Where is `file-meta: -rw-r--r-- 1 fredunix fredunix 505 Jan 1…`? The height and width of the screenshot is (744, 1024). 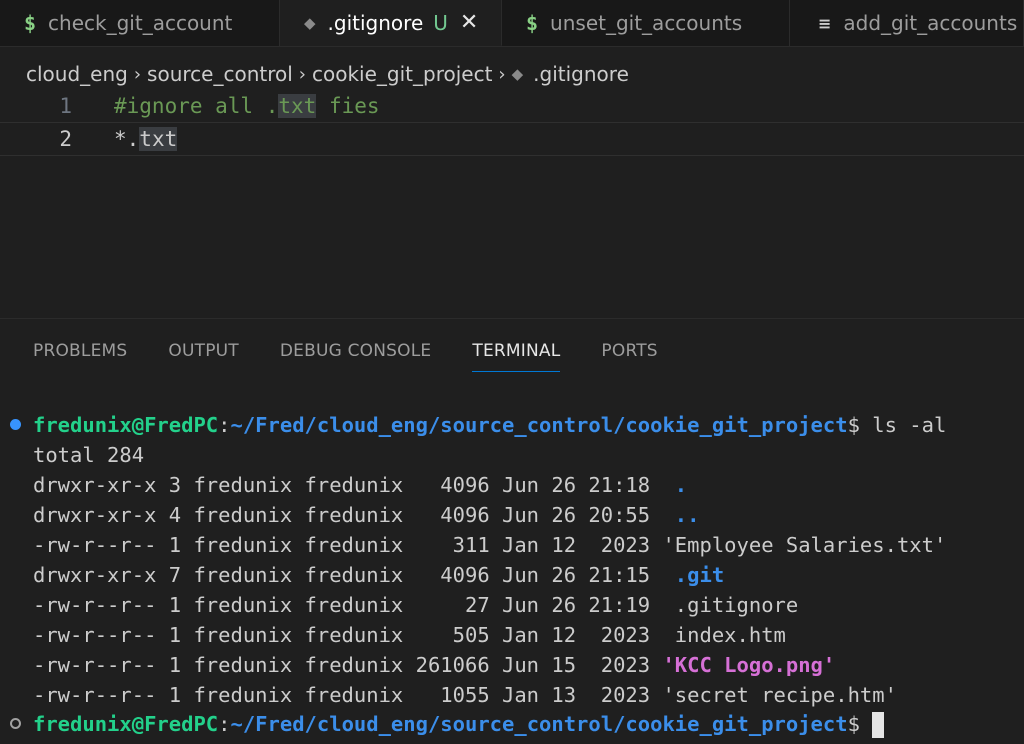 file-meta: -rw-r--r-- 1 fredunix fredunix 505 Jan 1… is located at coordinates (354, 635).